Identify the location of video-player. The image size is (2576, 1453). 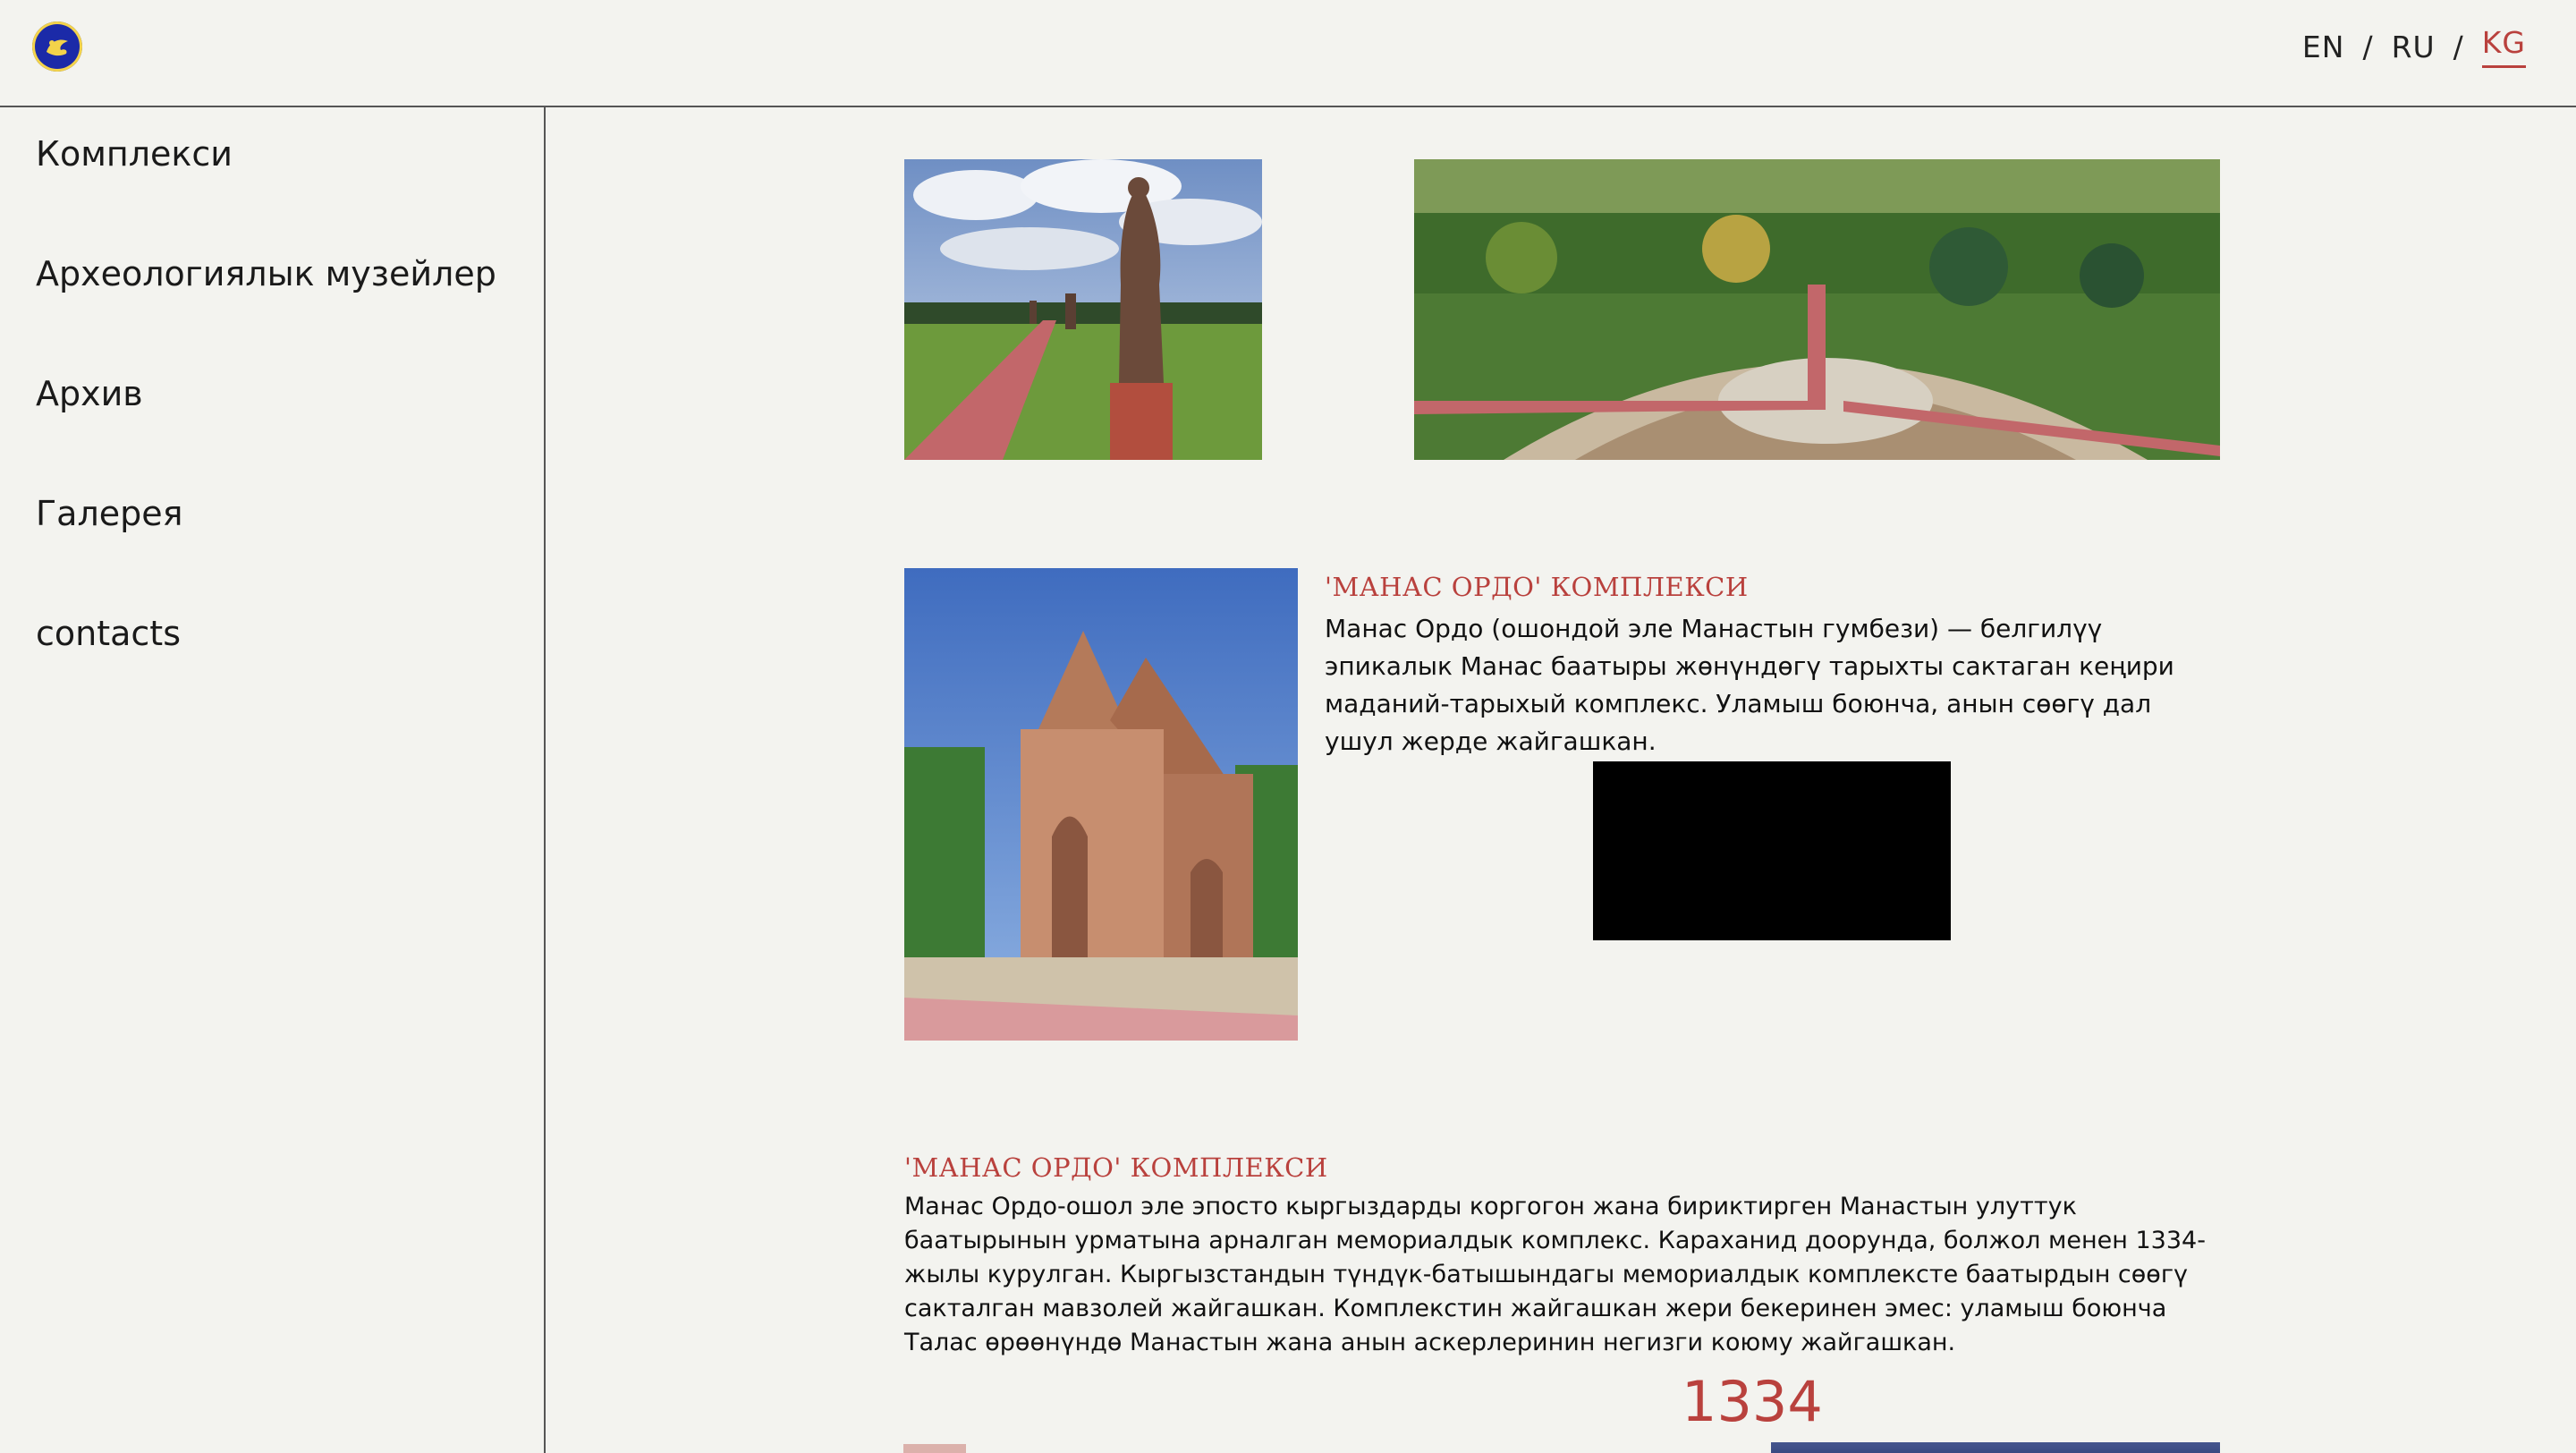
(1772, 850).